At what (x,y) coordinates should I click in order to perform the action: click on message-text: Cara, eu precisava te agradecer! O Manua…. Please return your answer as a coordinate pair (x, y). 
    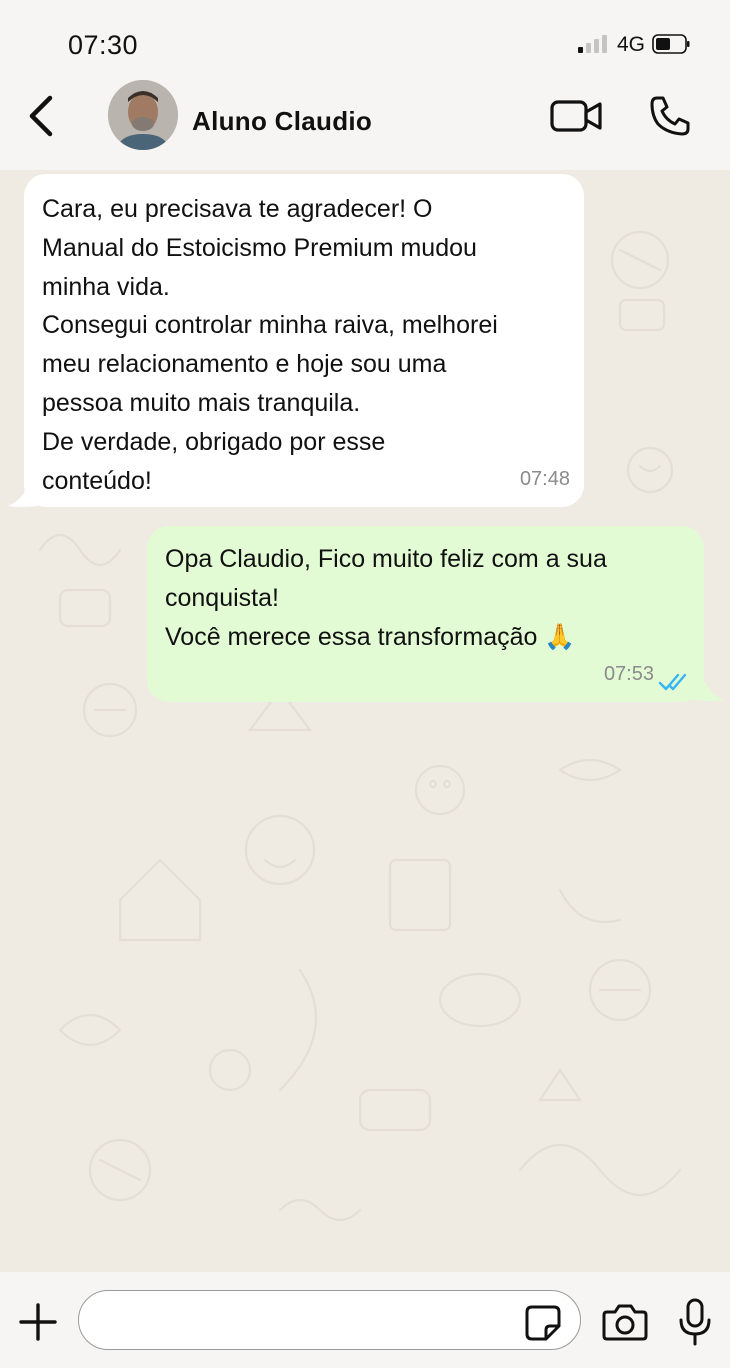
    Looking at the image, I should click on (270, 345).